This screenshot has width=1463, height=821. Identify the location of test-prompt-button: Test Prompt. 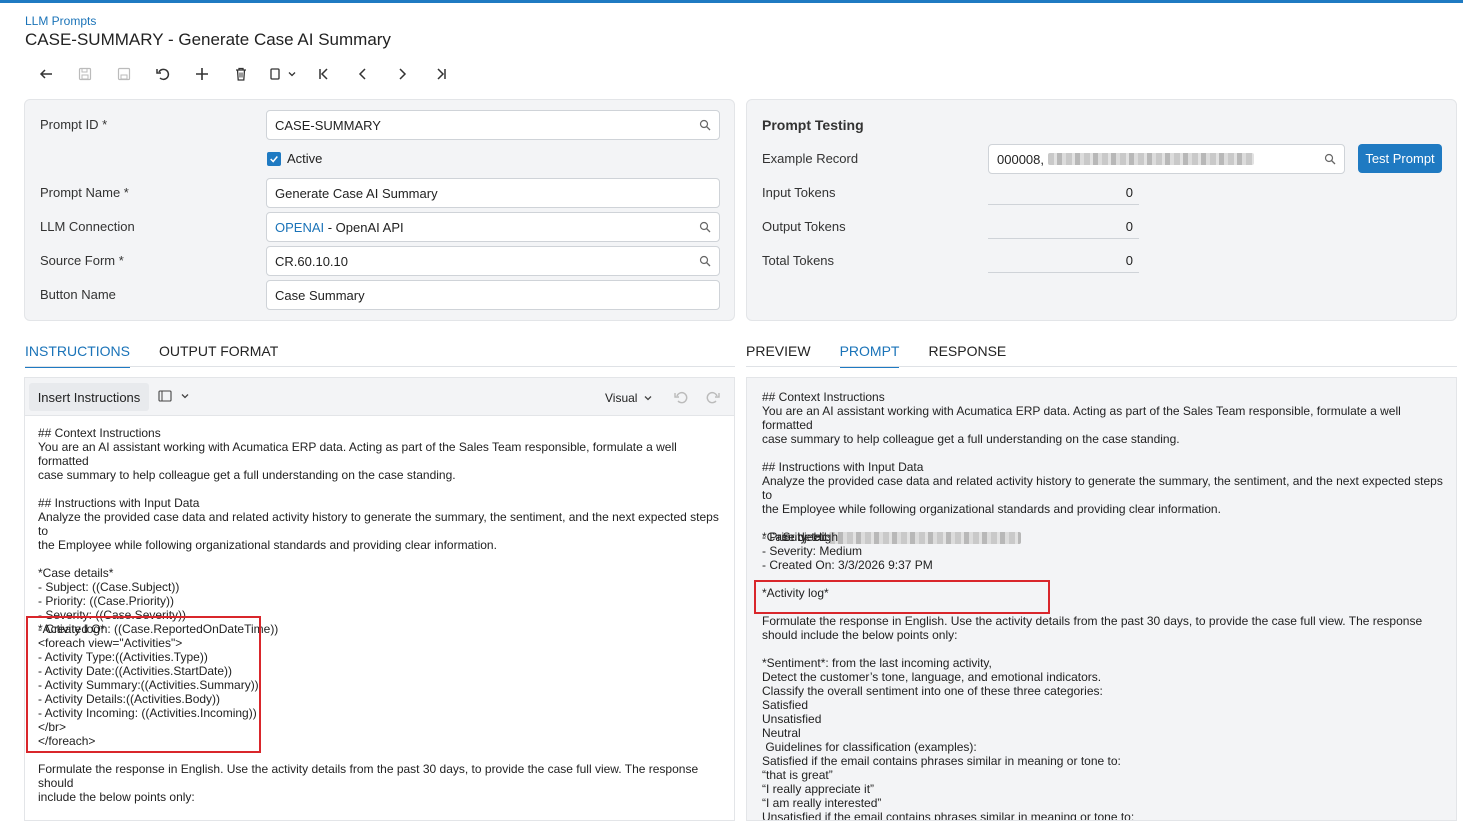
(1400, 158).